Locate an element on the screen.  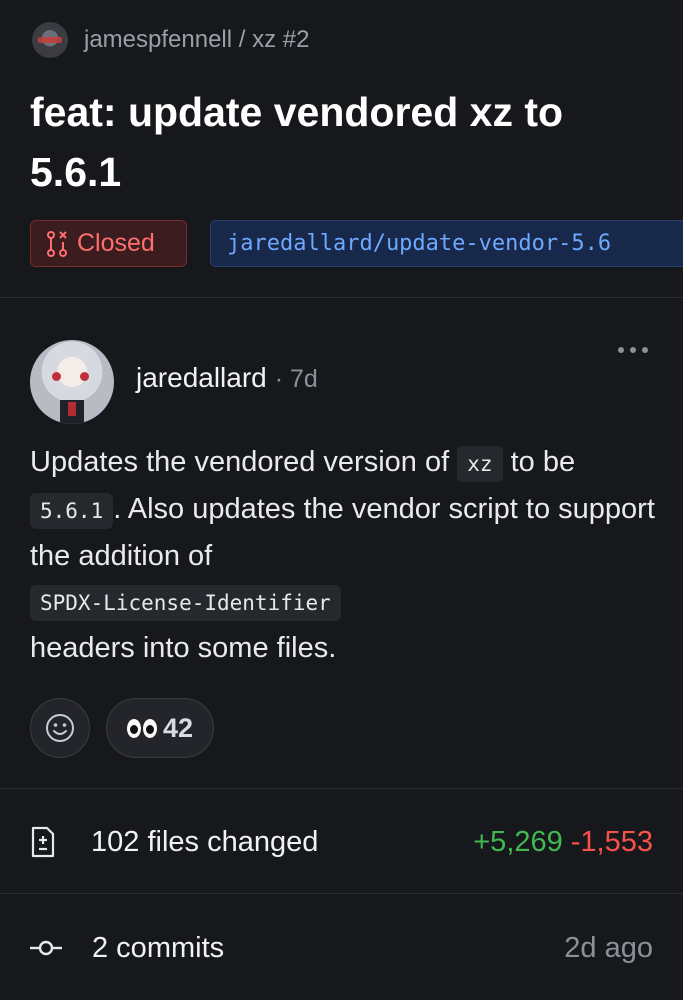
eyes-reaction-button: 42 is located at coordinates (160, 728).